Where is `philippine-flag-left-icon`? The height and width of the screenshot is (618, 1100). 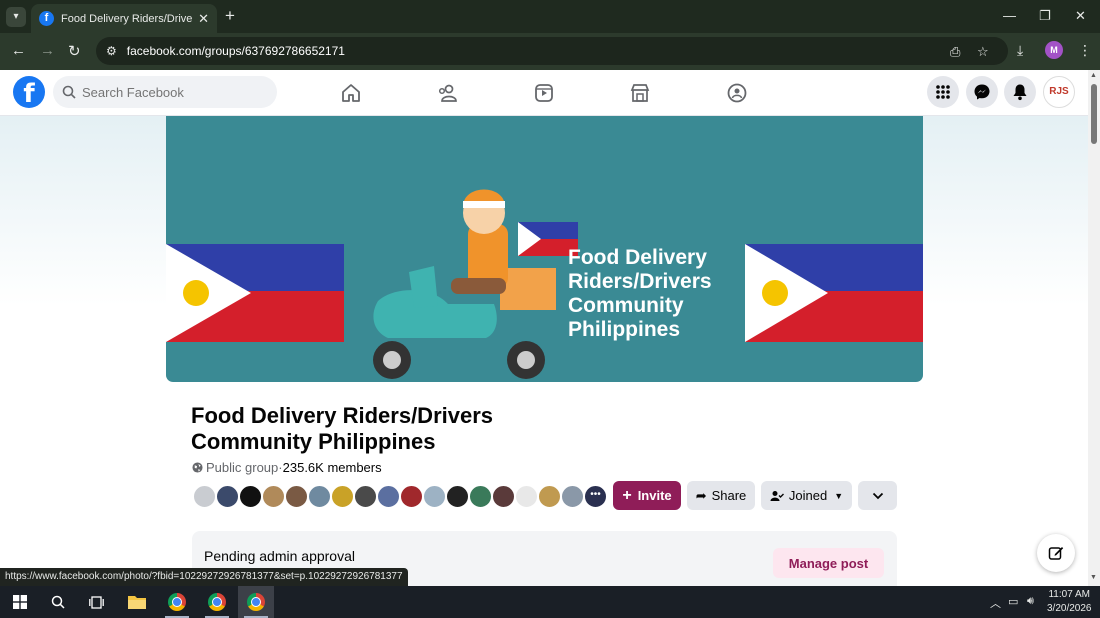
philippine-flag-left-icon is located at coordinates (255, 293).